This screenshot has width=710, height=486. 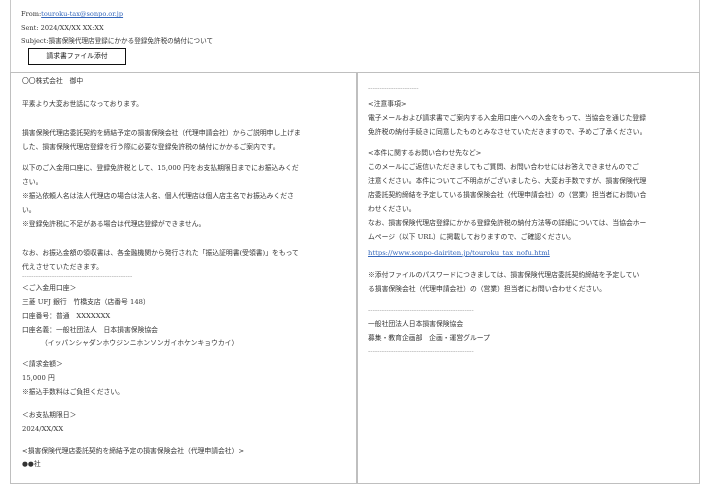 What do you see at coordinates (82, 104) in the screenshot?
I see `greeting: 平素より大変お世話になっております。` at bounding box center [82, 104].